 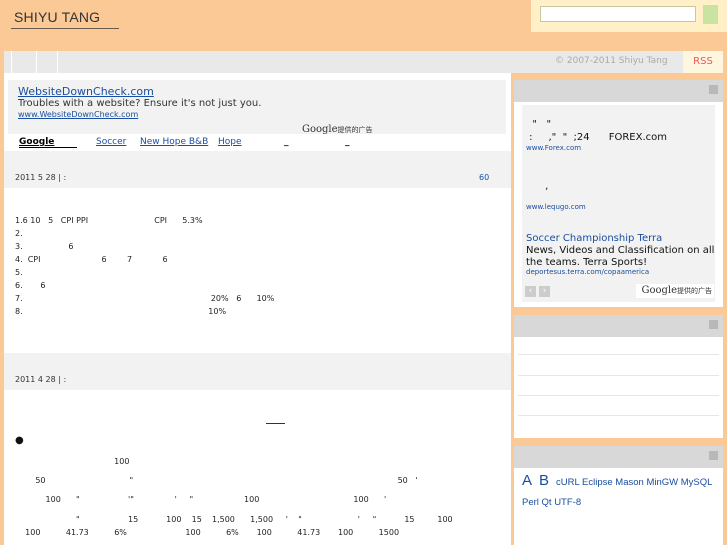 What do you see at coordinates (65, 28) in the screenshot?
I see `title-underline` at bounding box center [65, 28].